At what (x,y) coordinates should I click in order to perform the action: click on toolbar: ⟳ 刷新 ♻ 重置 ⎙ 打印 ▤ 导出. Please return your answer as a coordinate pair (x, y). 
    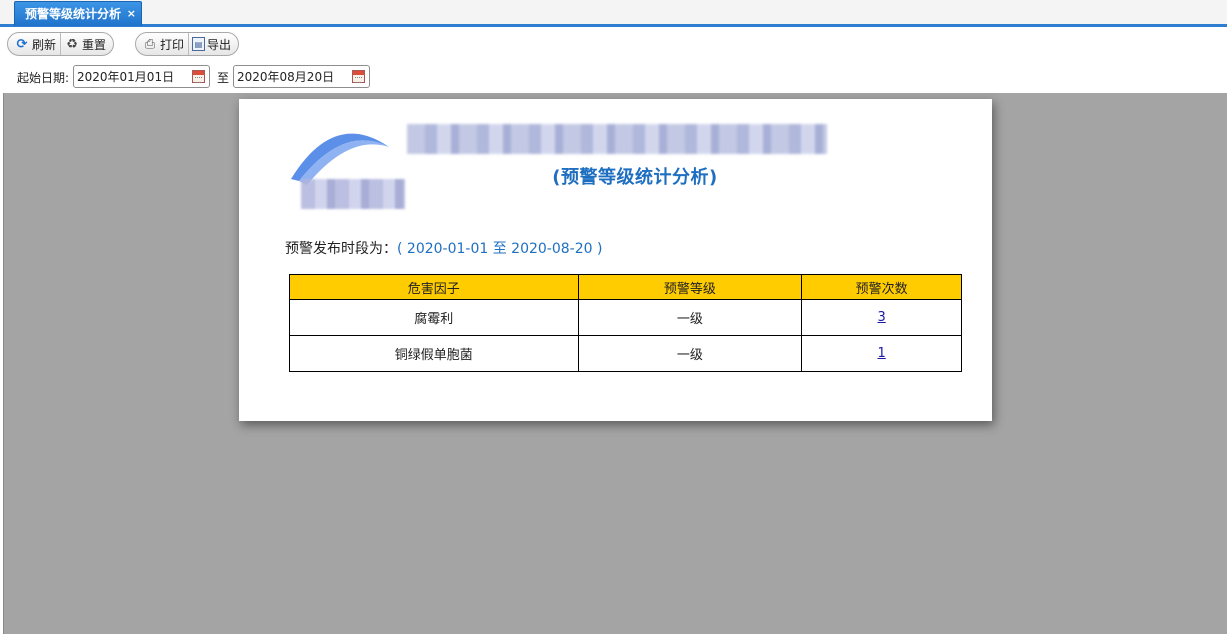
    Looking at the image, I should click on (613, 45).